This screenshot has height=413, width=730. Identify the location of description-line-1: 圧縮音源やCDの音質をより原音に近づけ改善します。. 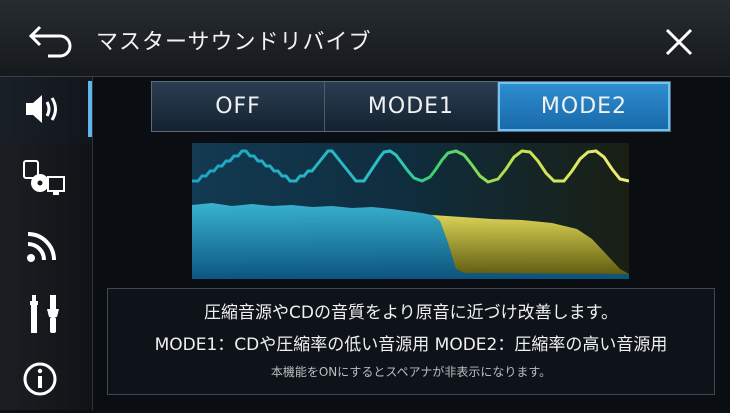
(411, 313).